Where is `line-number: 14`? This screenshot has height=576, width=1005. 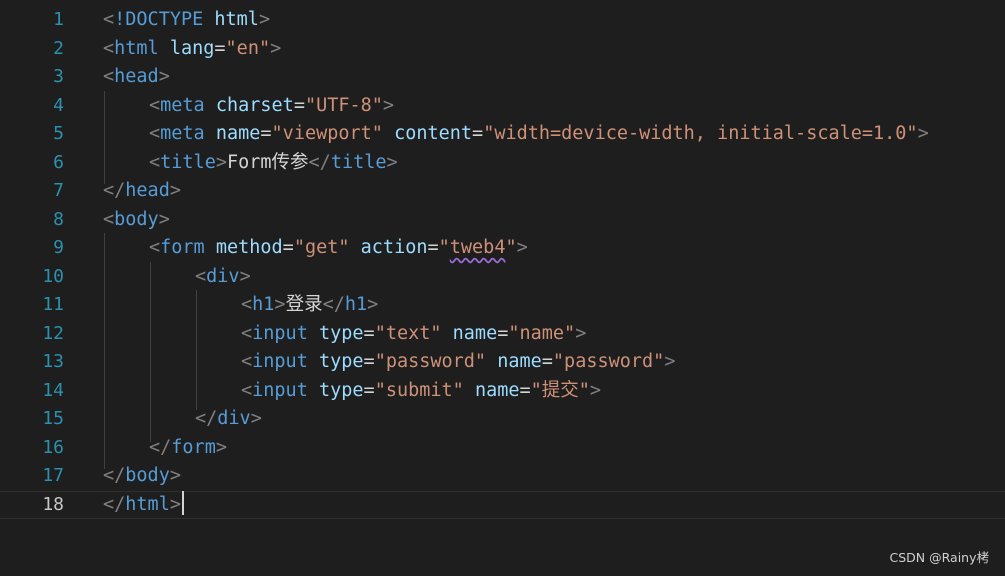
line-number: 14 is located at coordinates (53, 390).